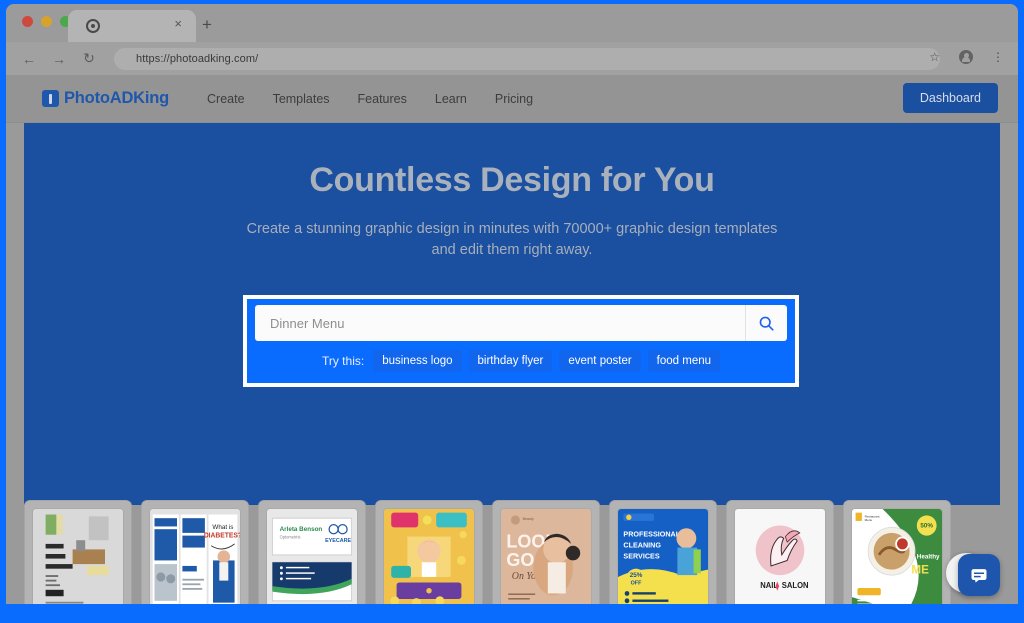 This screenshot has width=1024, height=623. What do you see at coordinates (920, 569) in the screenshot?
I see `svg-text: ME` at bounding box center [920, 569].